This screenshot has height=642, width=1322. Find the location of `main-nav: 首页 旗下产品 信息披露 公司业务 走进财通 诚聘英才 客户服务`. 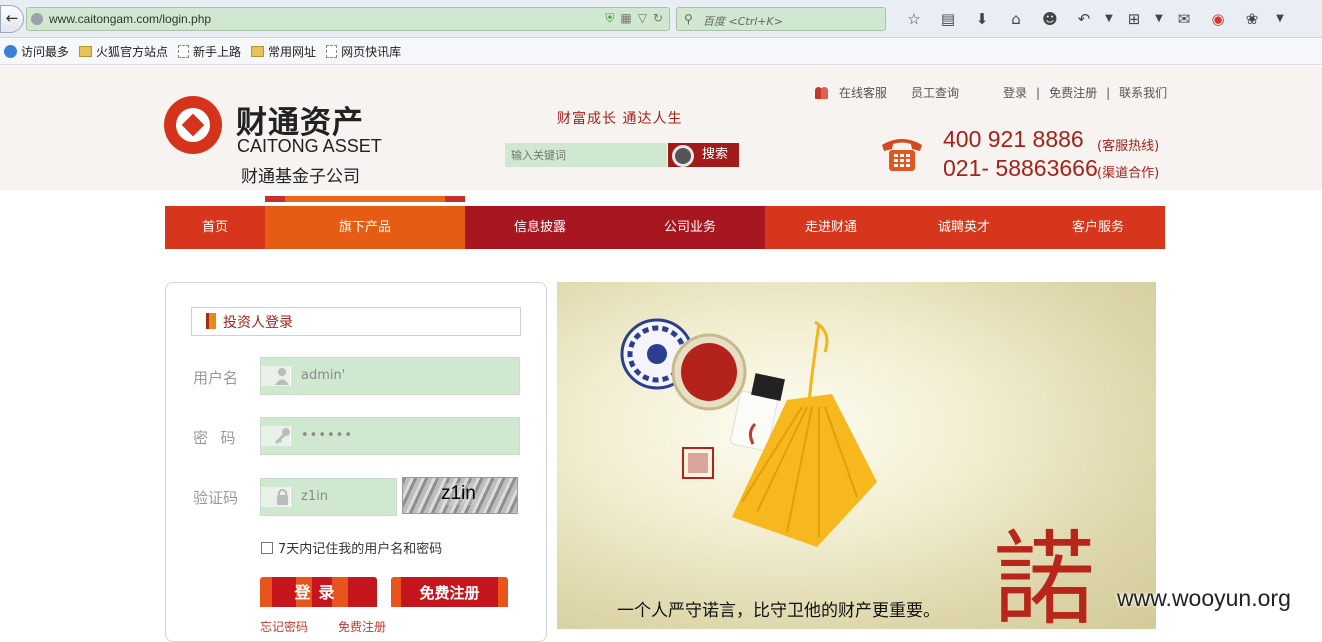

main-nav: 首页 旗下产品 信息披露 公司业务 走进财通 诚聘英才 客户服务 is located at coordinates (665, 227).